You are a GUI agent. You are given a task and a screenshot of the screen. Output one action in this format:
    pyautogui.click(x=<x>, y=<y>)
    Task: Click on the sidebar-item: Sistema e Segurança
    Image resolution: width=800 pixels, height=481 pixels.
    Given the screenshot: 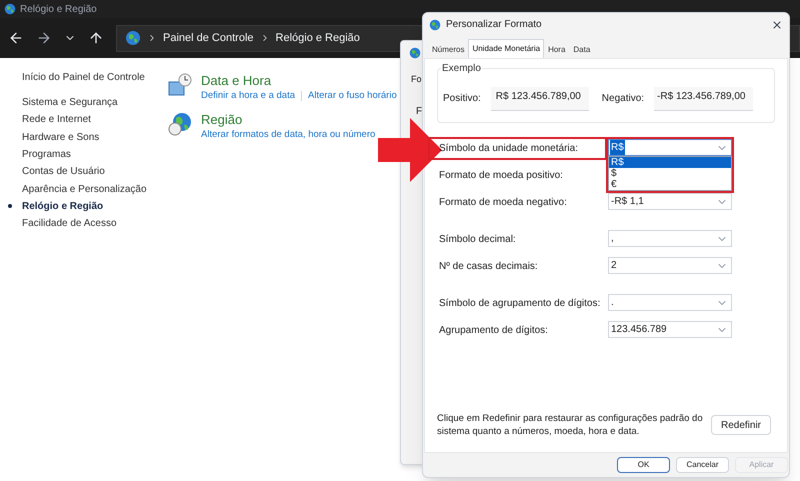 What is the action you would take?
    pyautogui.click(x=70, y=103)
    